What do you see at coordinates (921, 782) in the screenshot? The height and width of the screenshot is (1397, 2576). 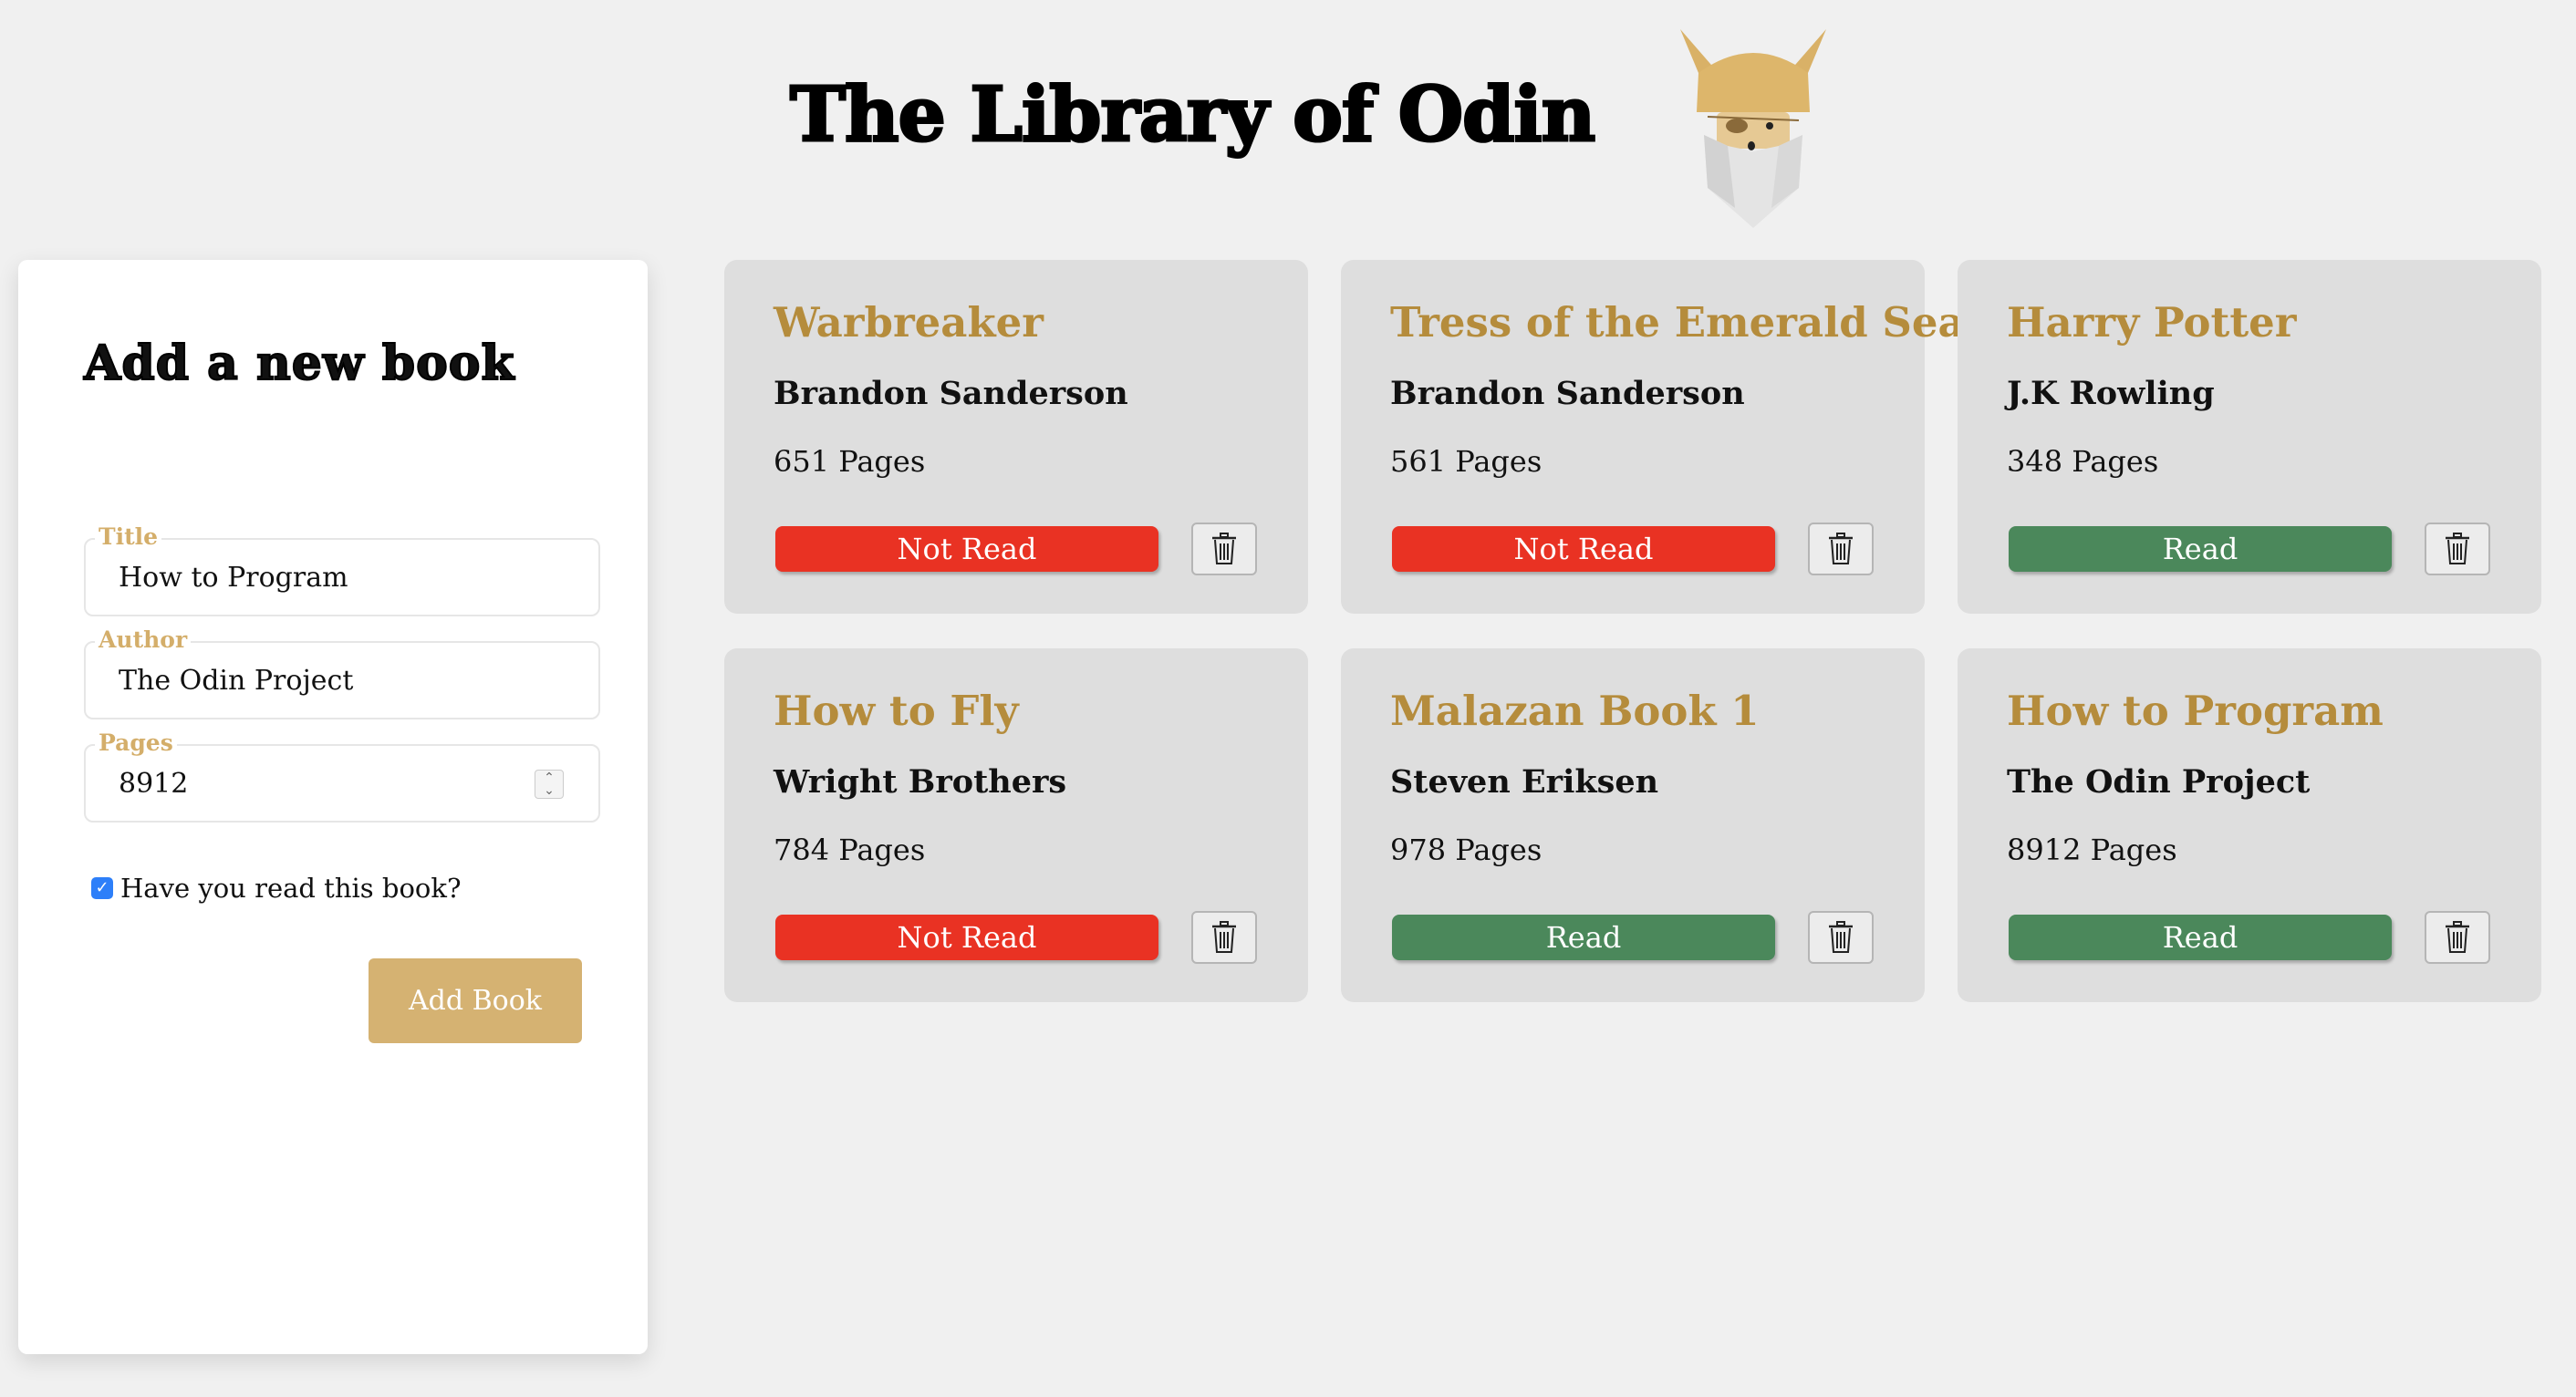 I see `book-author: Wright Brothers` at bounding box center [921, 782].